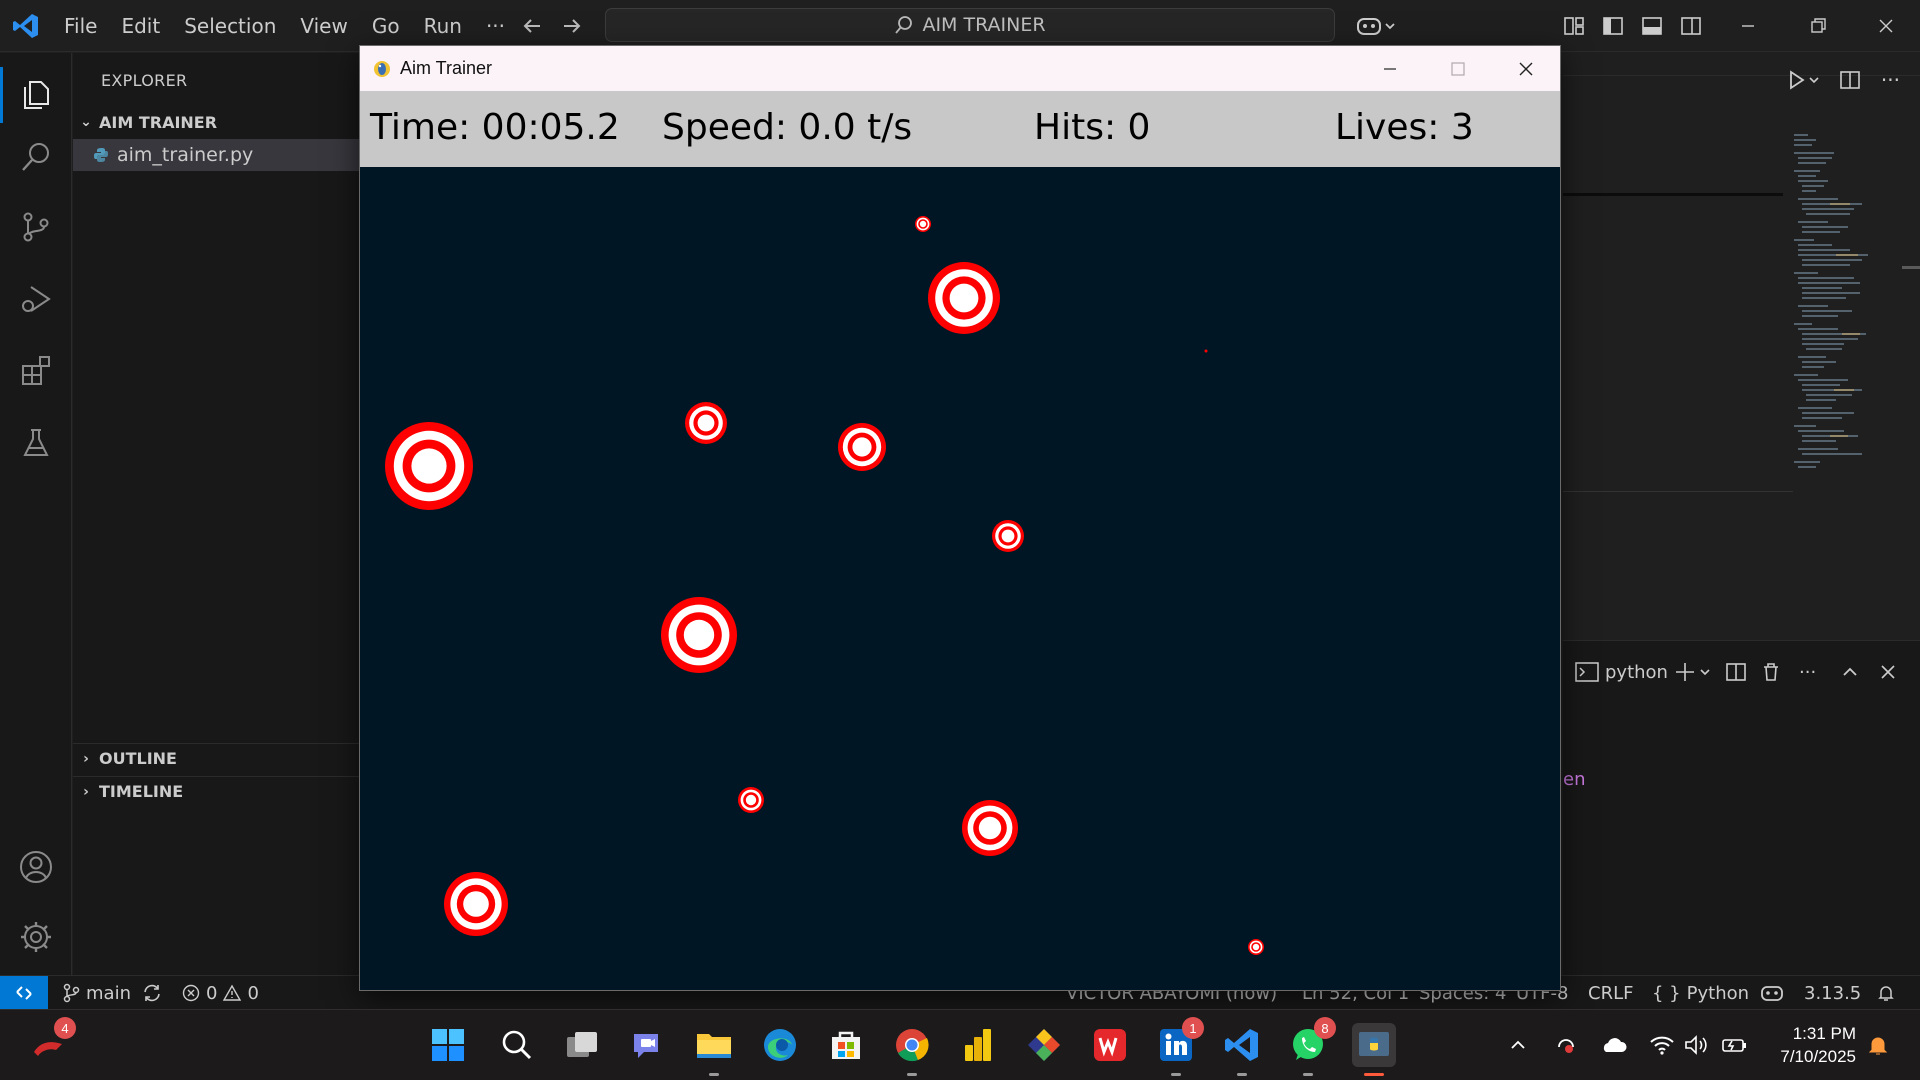  I want to click on warning-icon, so click(232, 992).